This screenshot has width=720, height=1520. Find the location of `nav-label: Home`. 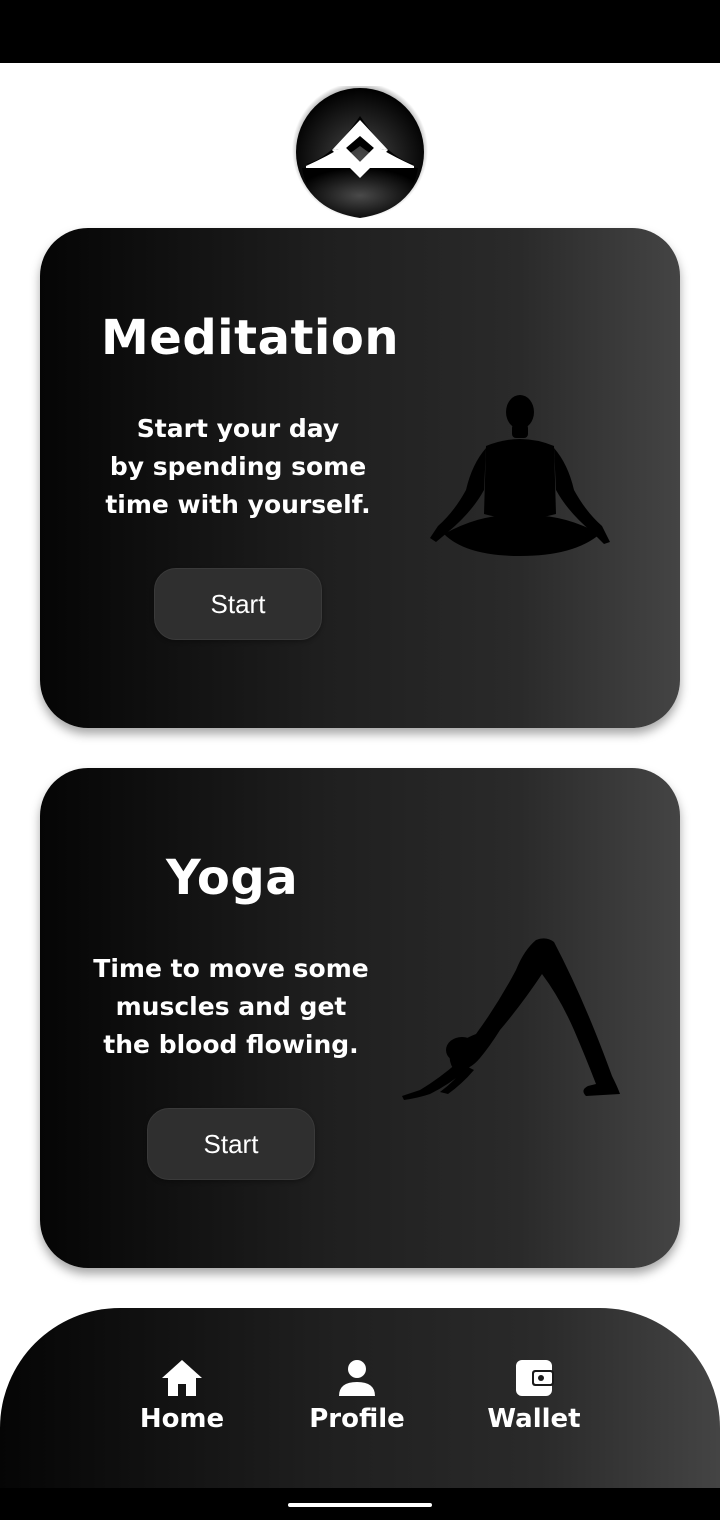

nav-label: Home is located at coordinates (182, 1419).